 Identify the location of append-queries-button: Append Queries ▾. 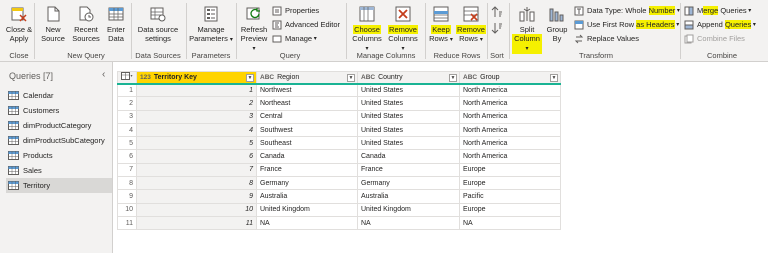
(720, 25).